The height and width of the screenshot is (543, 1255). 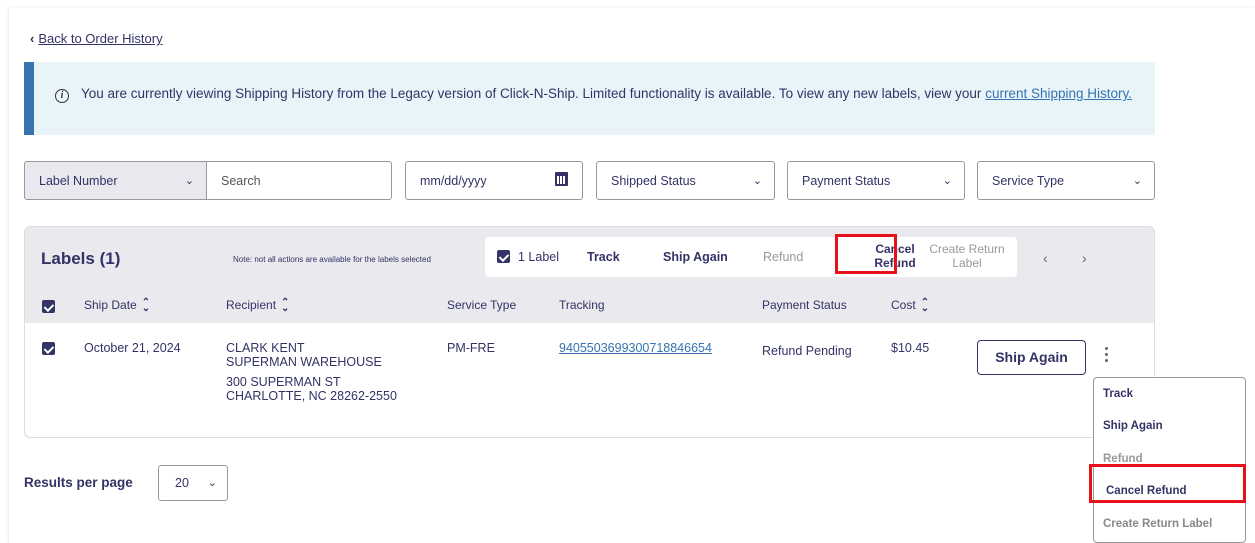 I want to click on results-per-page-select: 20 ⌄, so click(x=193, y=483).